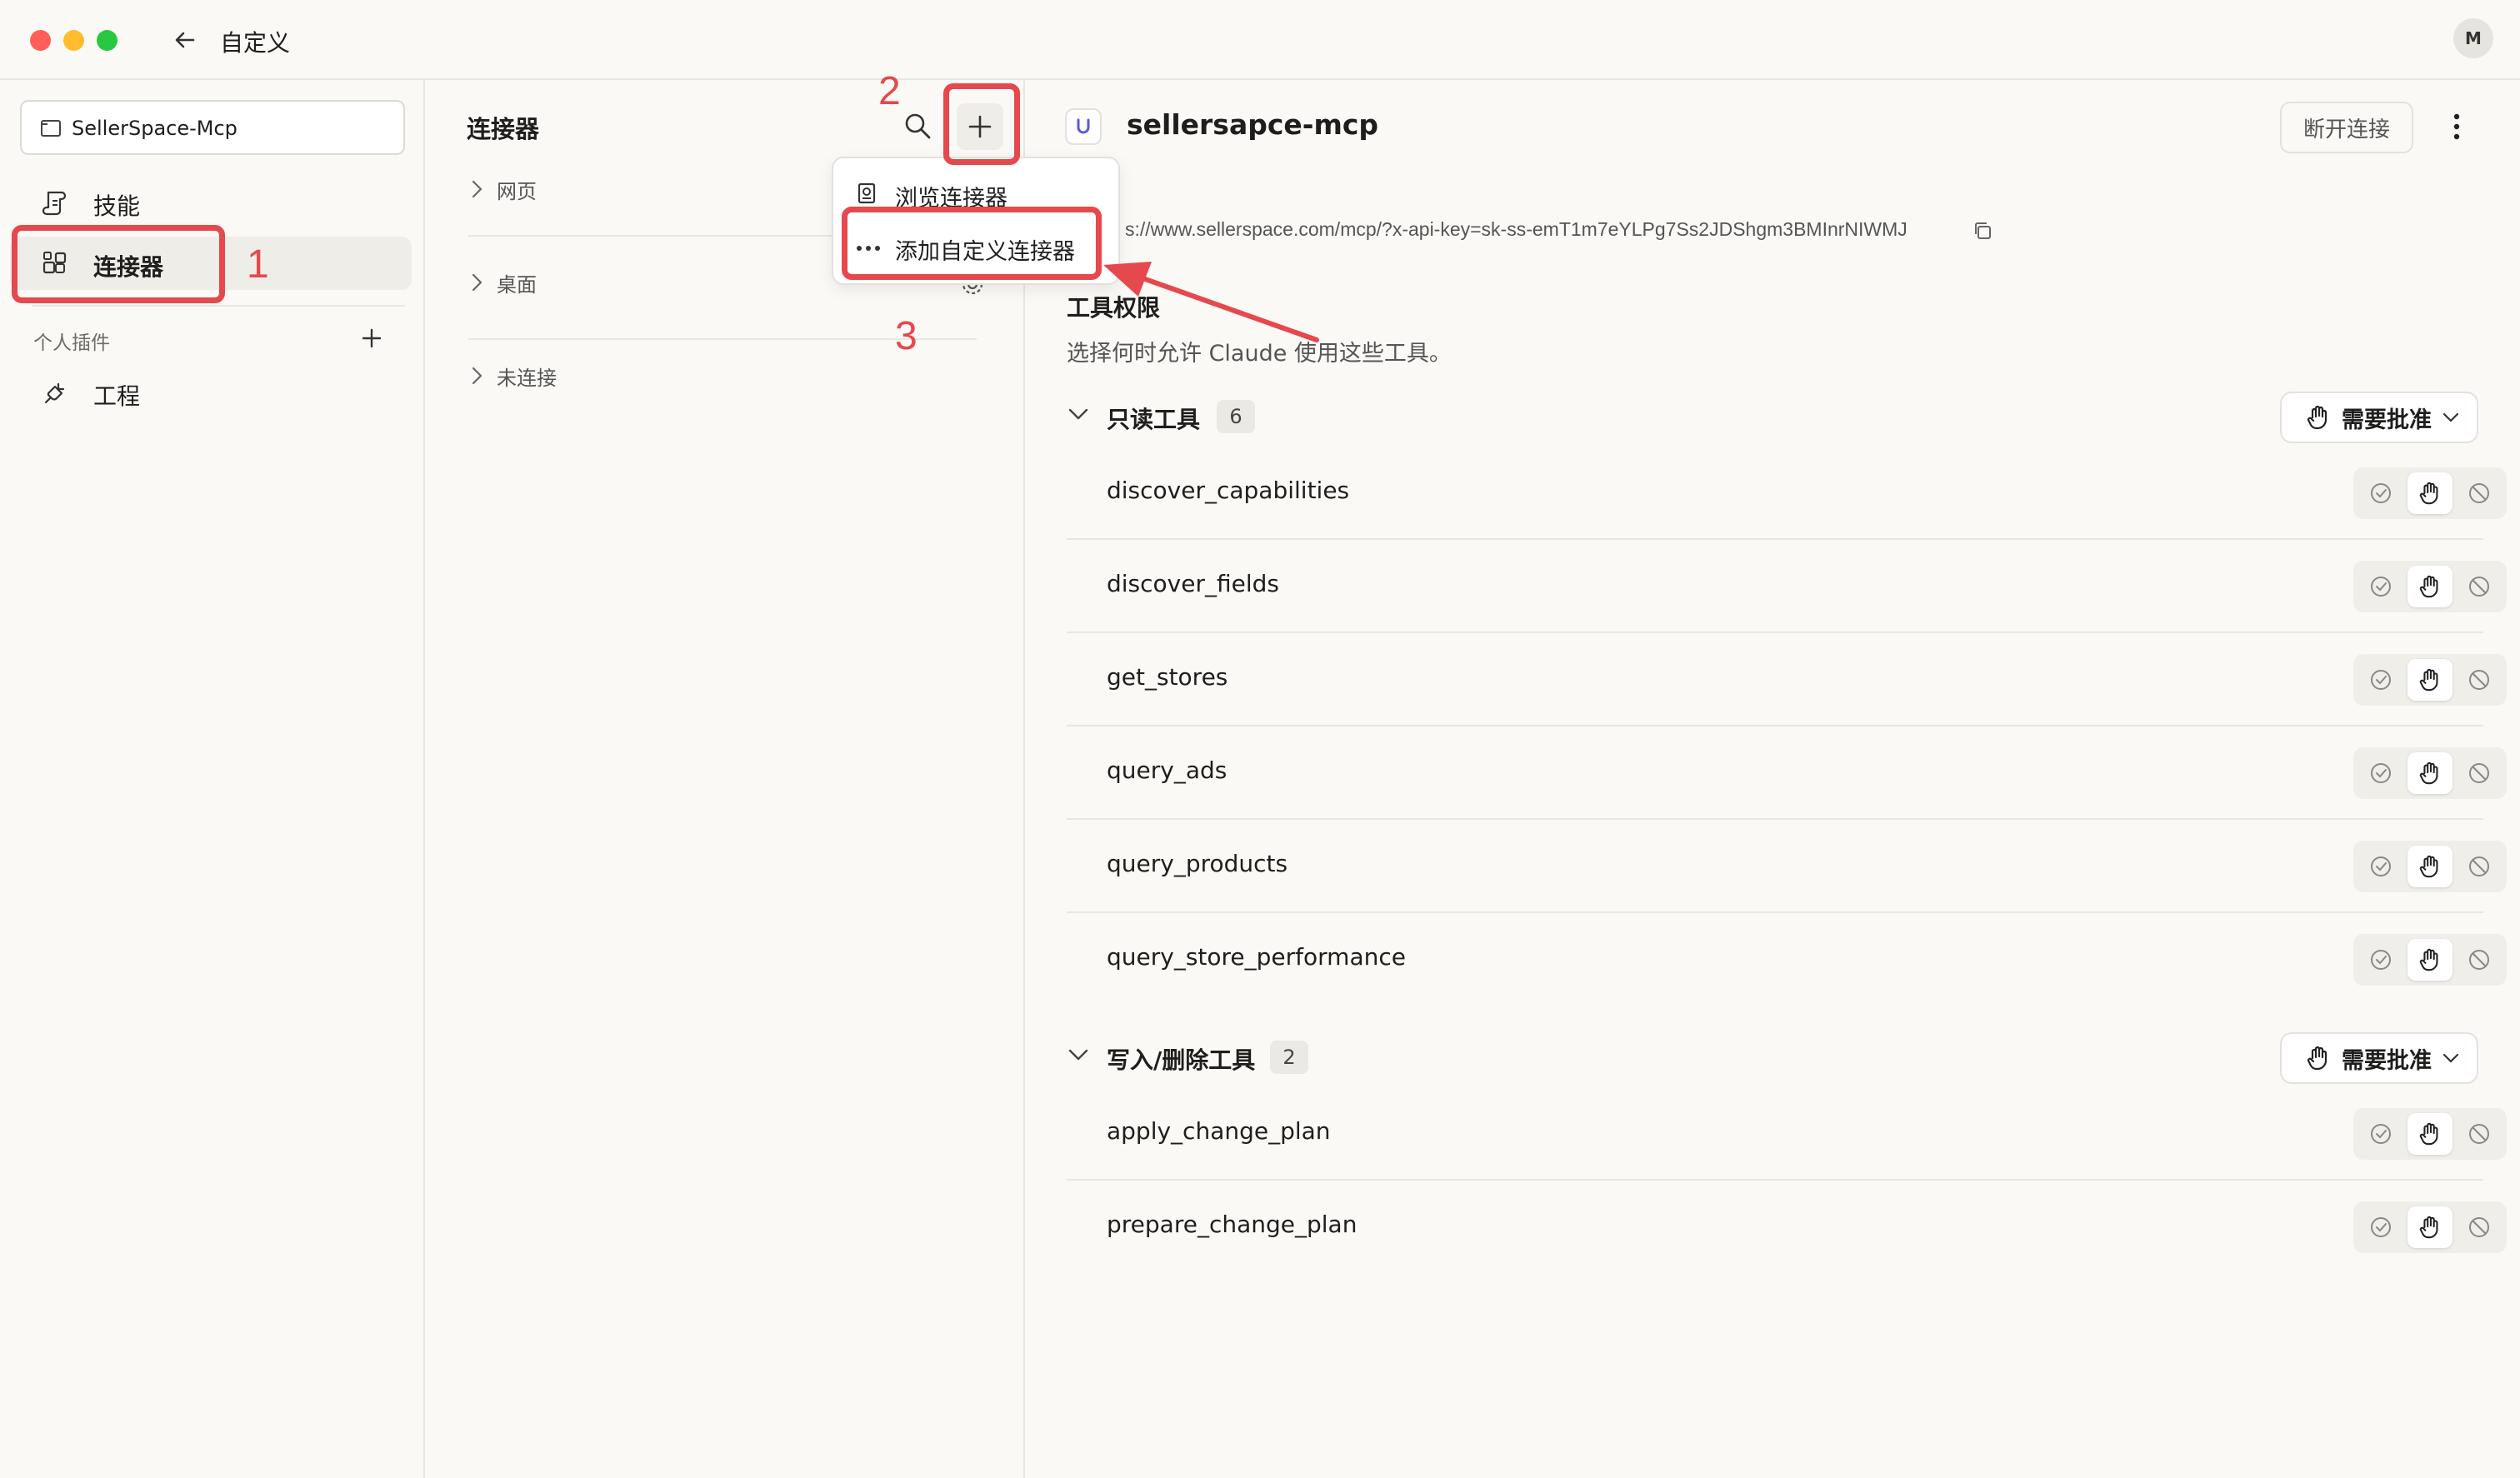  Describe the element at coordinates (40, 40) in the screenshot. I see `close-window-button` at that location.